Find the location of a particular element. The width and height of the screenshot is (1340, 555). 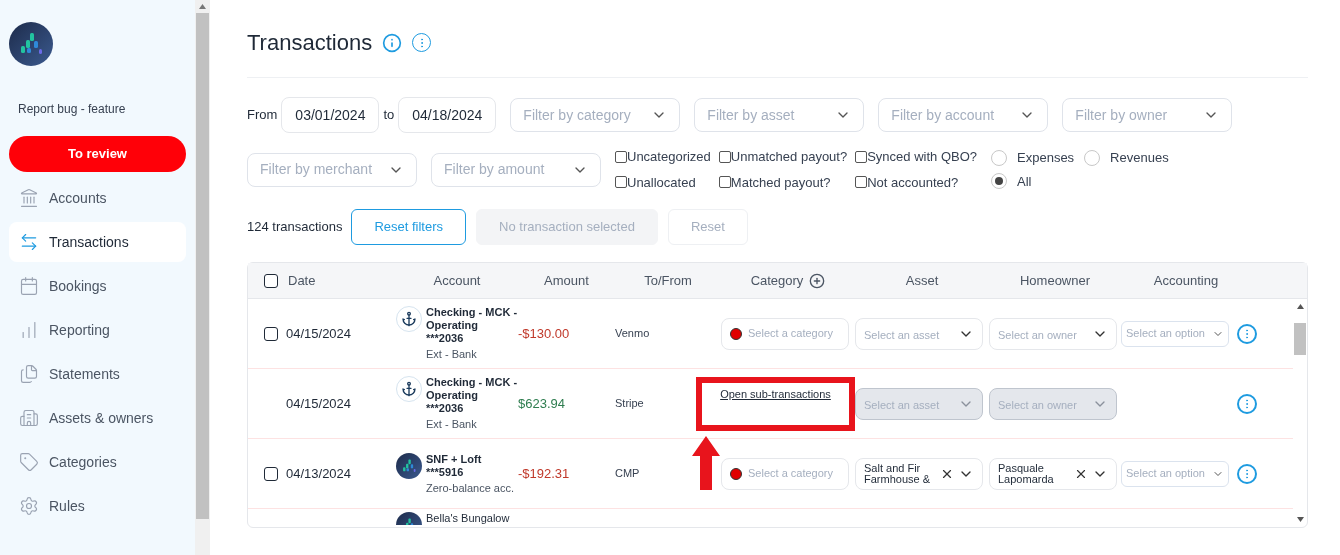

nav-item: Reporting is located at coordinates (97, 330).